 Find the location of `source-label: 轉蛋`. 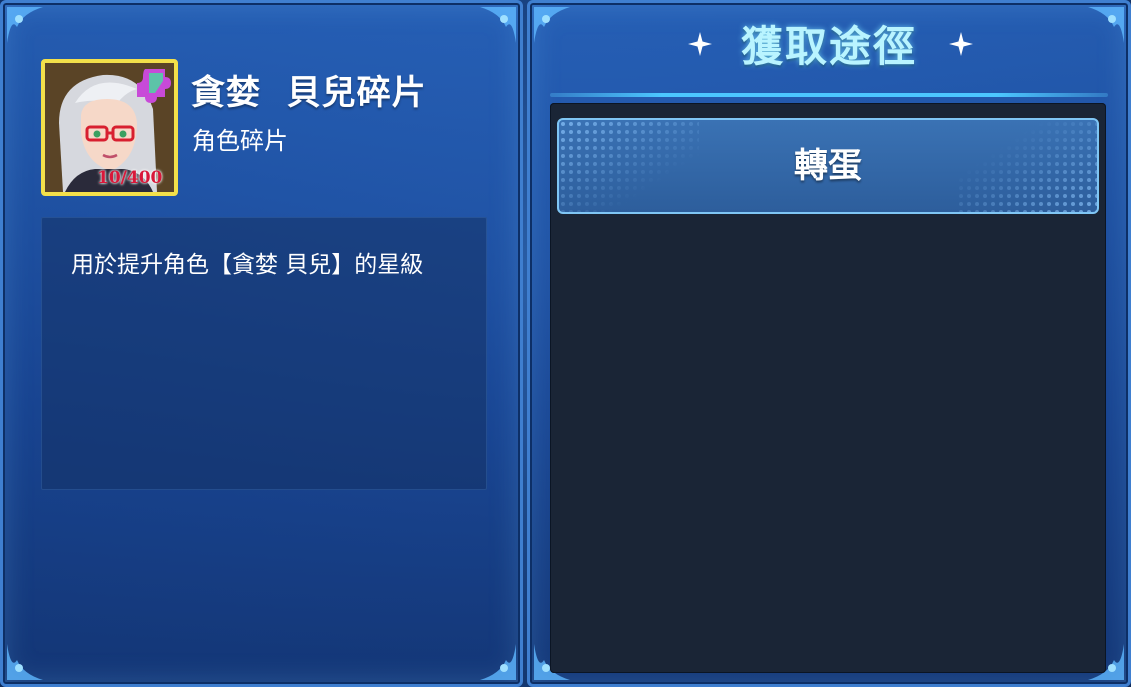

source-label: 轉蛋 is located at coordinates (828, 166).